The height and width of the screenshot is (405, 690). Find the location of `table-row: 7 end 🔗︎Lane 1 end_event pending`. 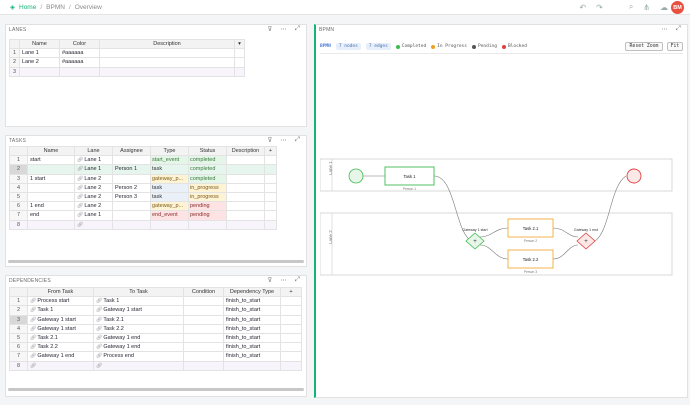

table-row: 7 end 🔗︎Lane 1 end_event pending is located at coordinates (155, 215).